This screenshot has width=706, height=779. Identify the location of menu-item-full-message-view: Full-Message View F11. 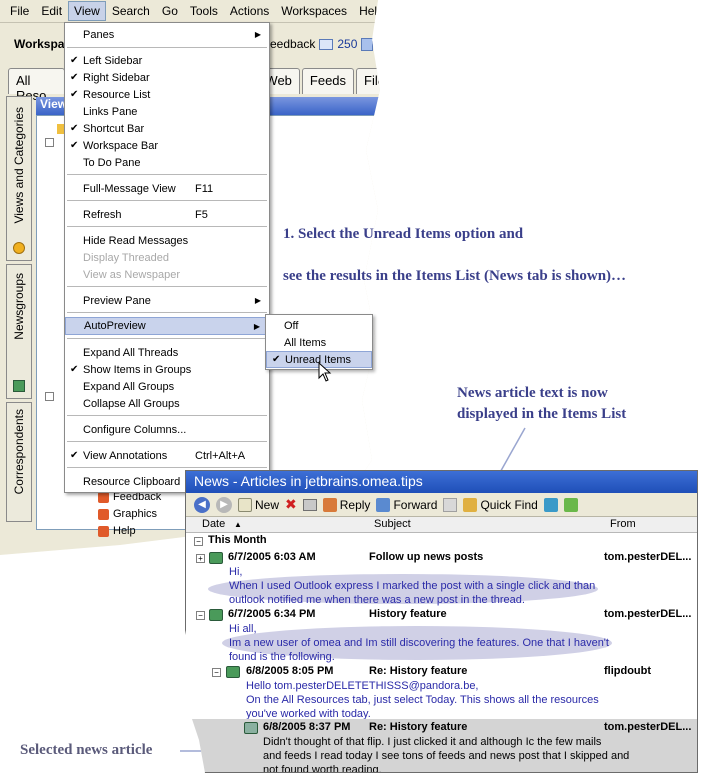
(167, 188).